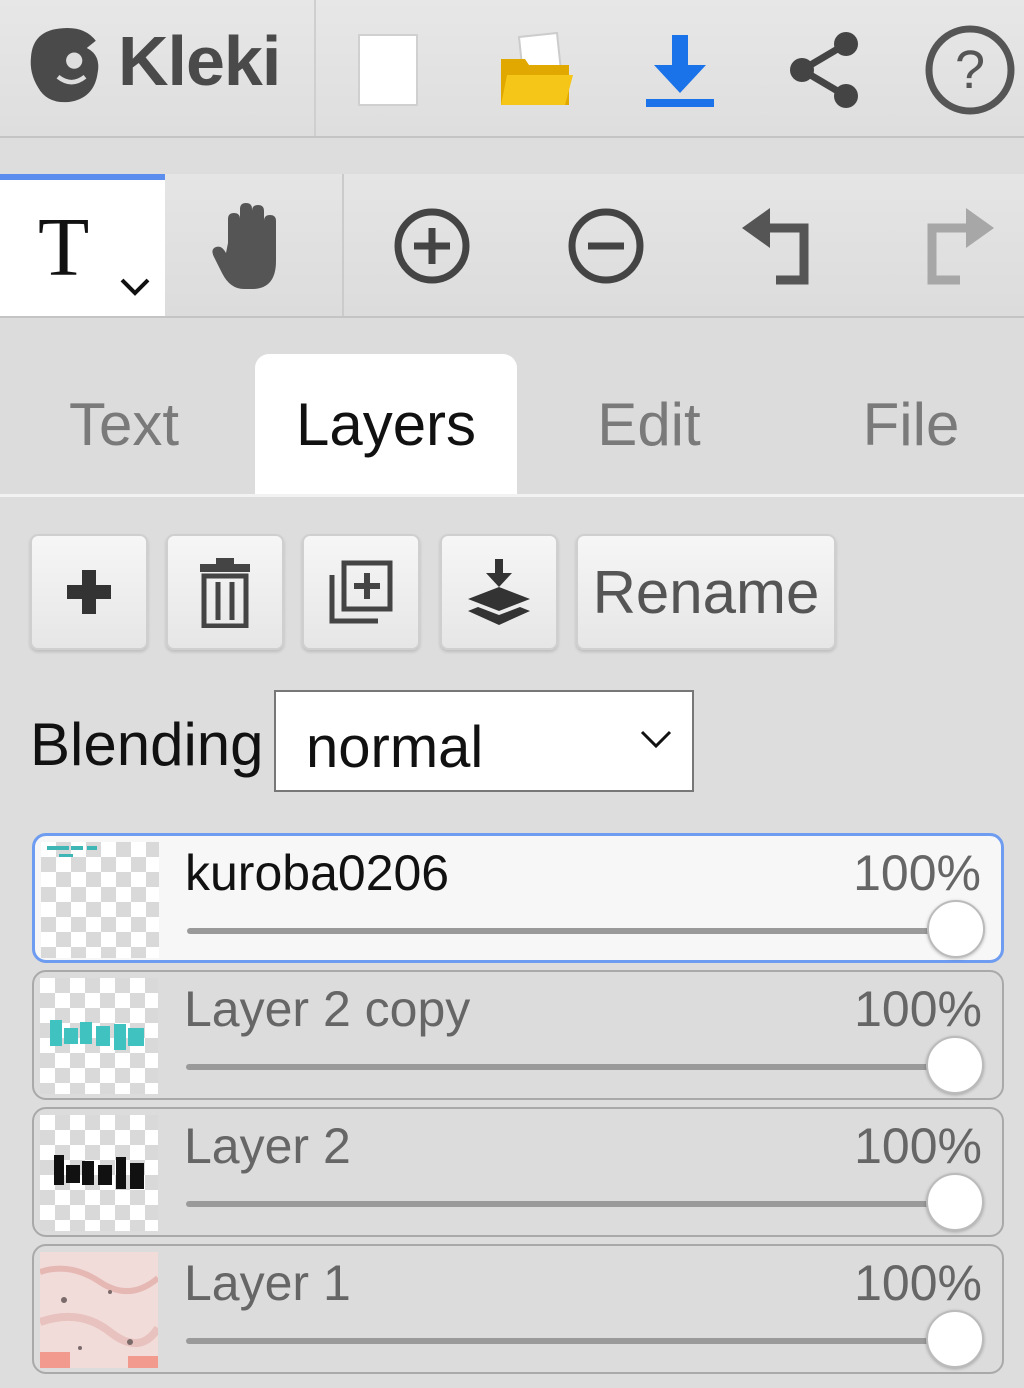 The height and width of the screenshot is (1388, 1024). Describe the element at coordinates (386, 424) in the screenshot. I see `tab-layers: Layers` at that location.